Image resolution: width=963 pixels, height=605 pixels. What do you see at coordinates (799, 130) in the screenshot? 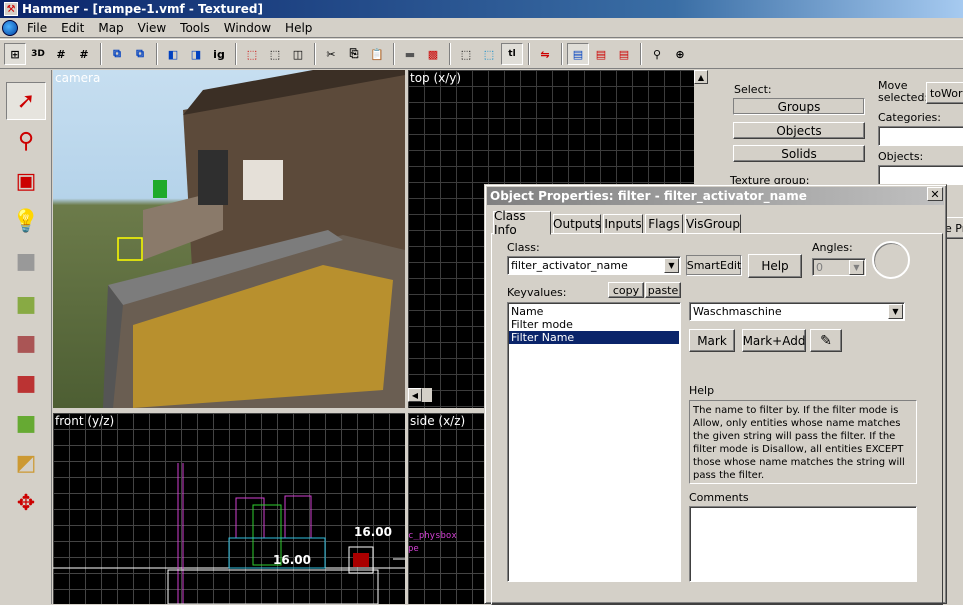
I see `objects-button: Objects` at bounding box center [799, 130].